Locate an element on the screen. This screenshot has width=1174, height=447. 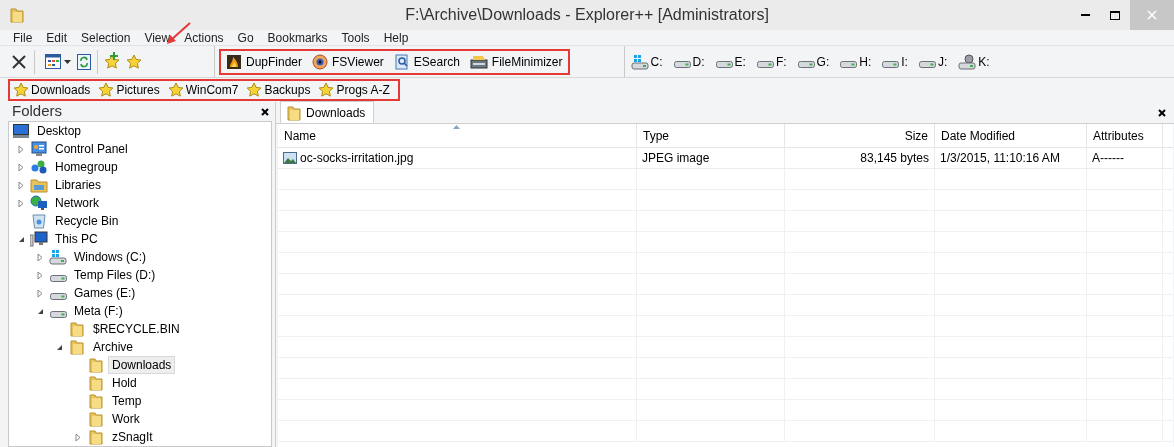
tree-item: This PC is located at coordinates (76, 239).